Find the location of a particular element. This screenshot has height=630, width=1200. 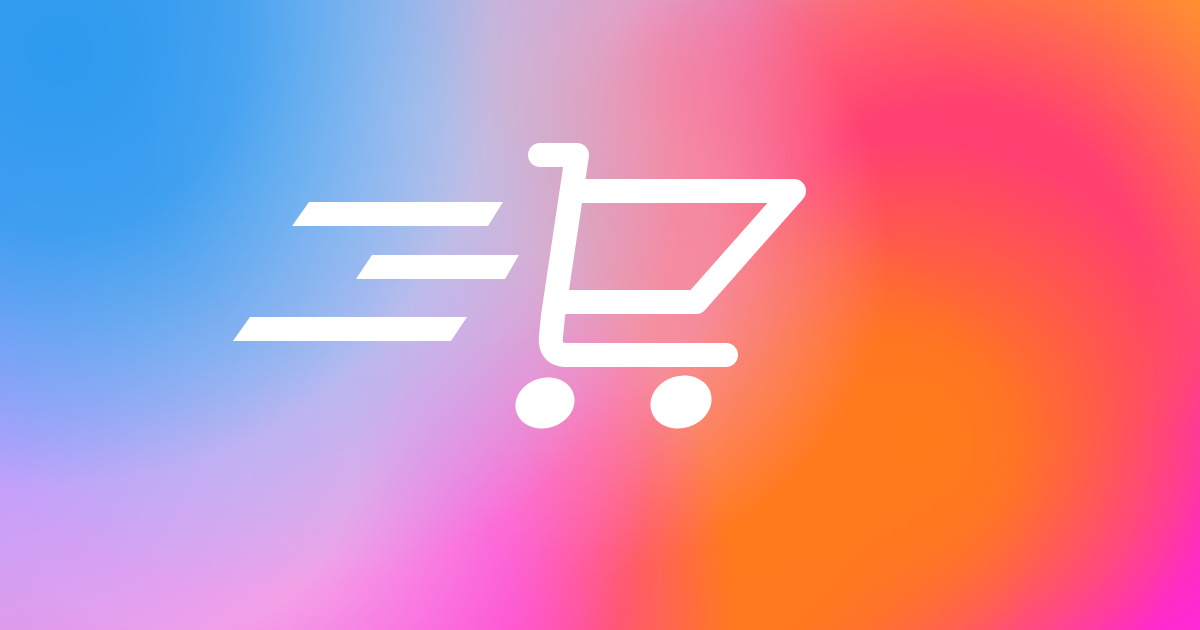

cart-icon is located at coordinates (654, 292).